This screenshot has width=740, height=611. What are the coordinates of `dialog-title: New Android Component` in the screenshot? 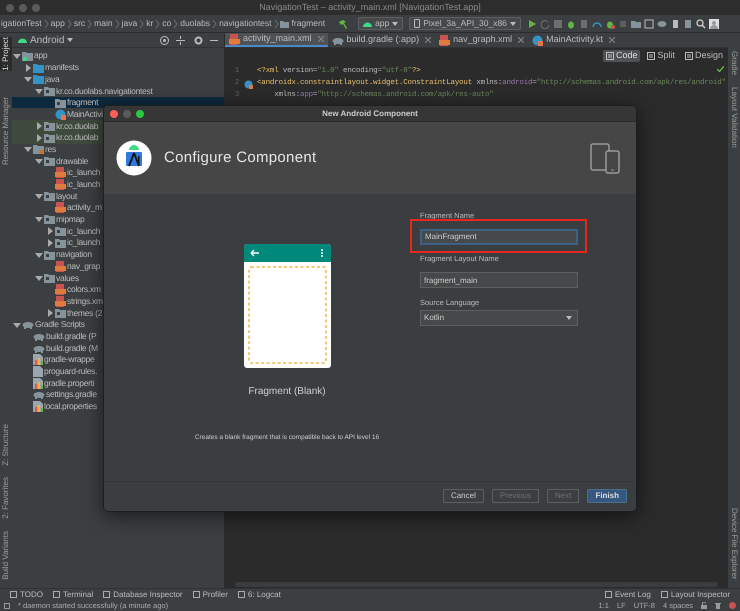 It's located at (370, 114).